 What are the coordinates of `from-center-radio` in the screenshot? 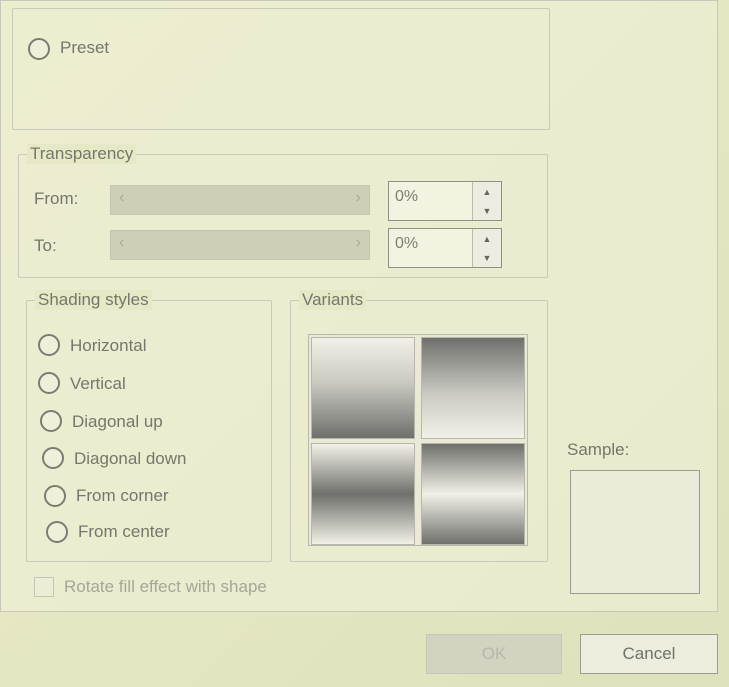 It's located at (57, 532).